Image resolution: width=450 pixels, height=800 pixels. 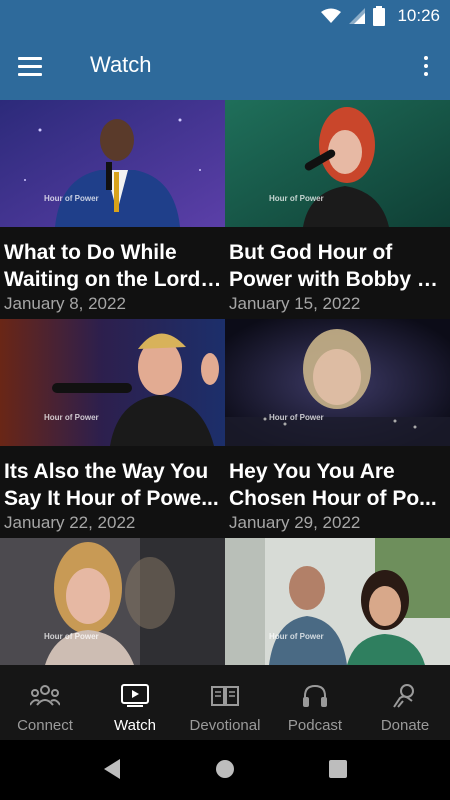 I want to click on video-date: January 15, 2022, so click(x=295, y=303).